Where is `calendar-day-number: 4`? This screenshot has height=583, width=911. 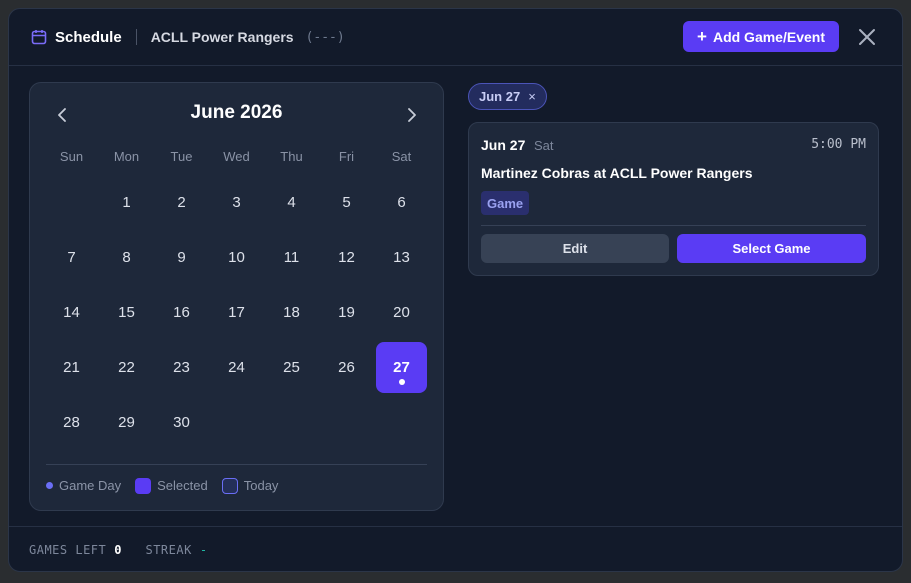
calendar-day-number: 4 is located at coordinates (291, 202).